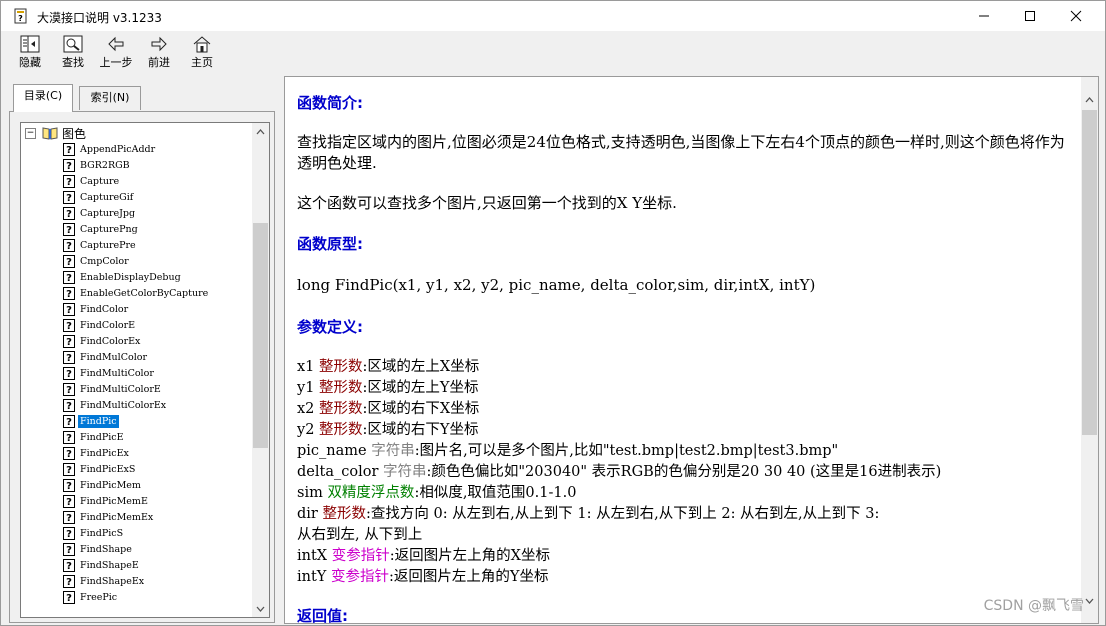 The width and height of the screenshot is (1106, 626). Describe the element at coordinates (136, 245) in the screenshot. I see `tree-item: ? CapturePre` at that location.